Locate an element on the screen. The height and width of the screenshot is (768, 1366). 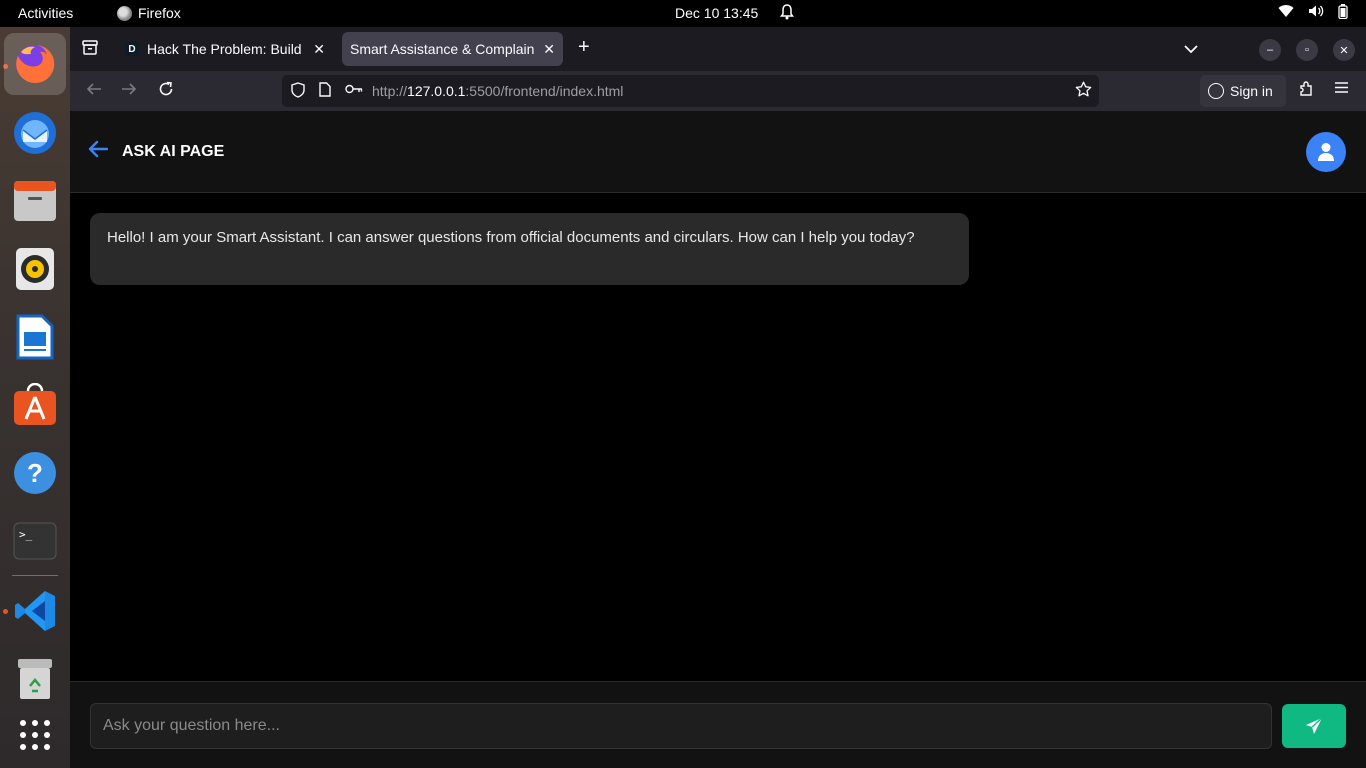
tab-hack-the-problem: D Hack The Problem: Build ✕ is located at coordinates (225, 49).